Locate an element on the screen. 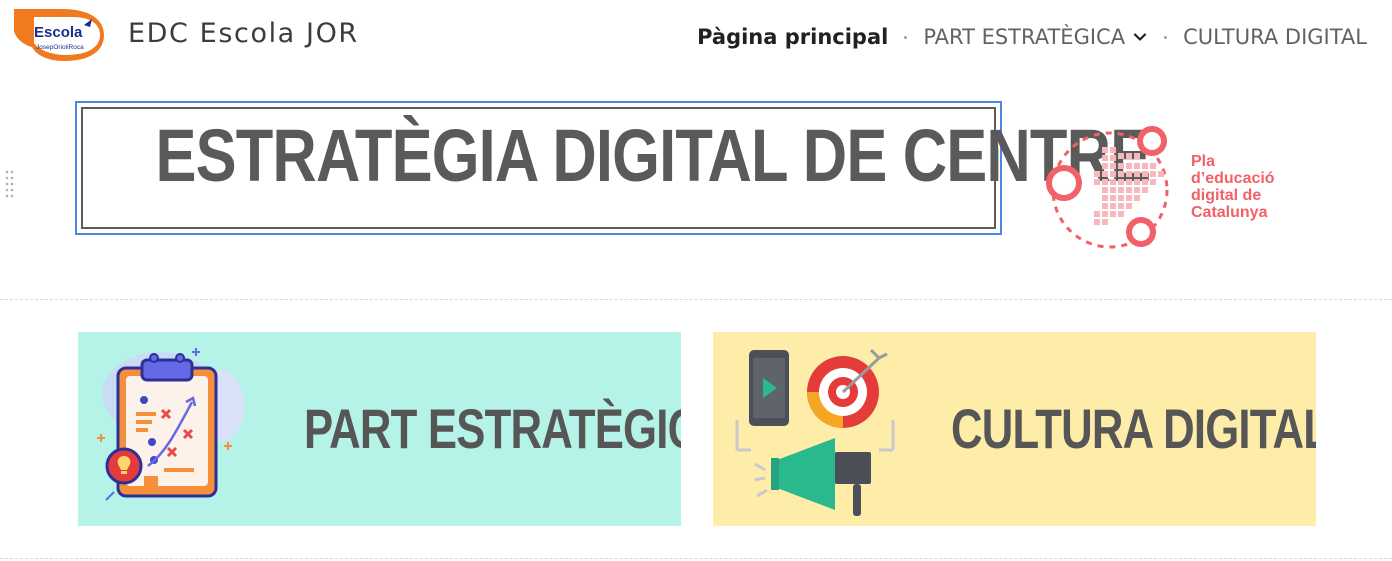 The image size is (1392, 561). pla-logo-line: digital de is located at coordinates (1226, 195).